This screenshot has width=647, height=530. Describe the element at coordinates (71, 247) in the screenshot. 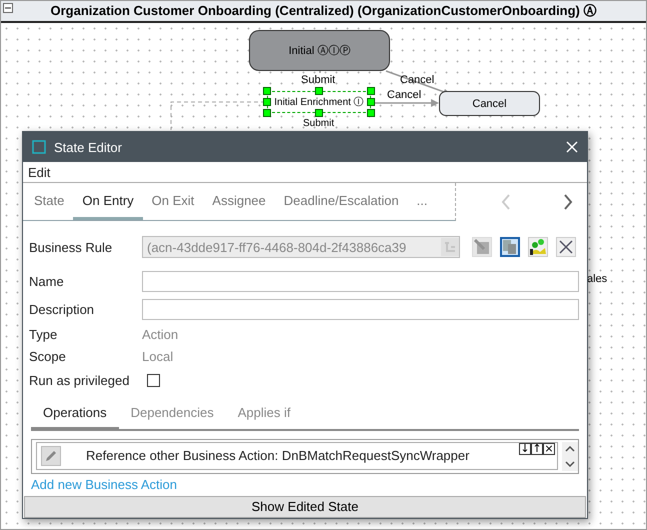

I see `field-label: Business Rule` at that location.